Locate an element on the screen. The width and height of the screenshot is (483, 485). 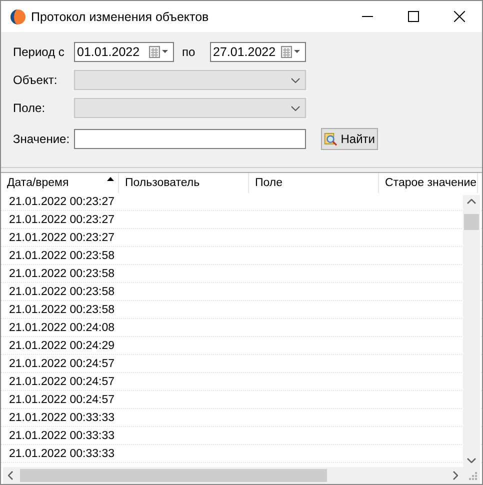
horizontal-scrollbar is located at coordinates (241, 475).